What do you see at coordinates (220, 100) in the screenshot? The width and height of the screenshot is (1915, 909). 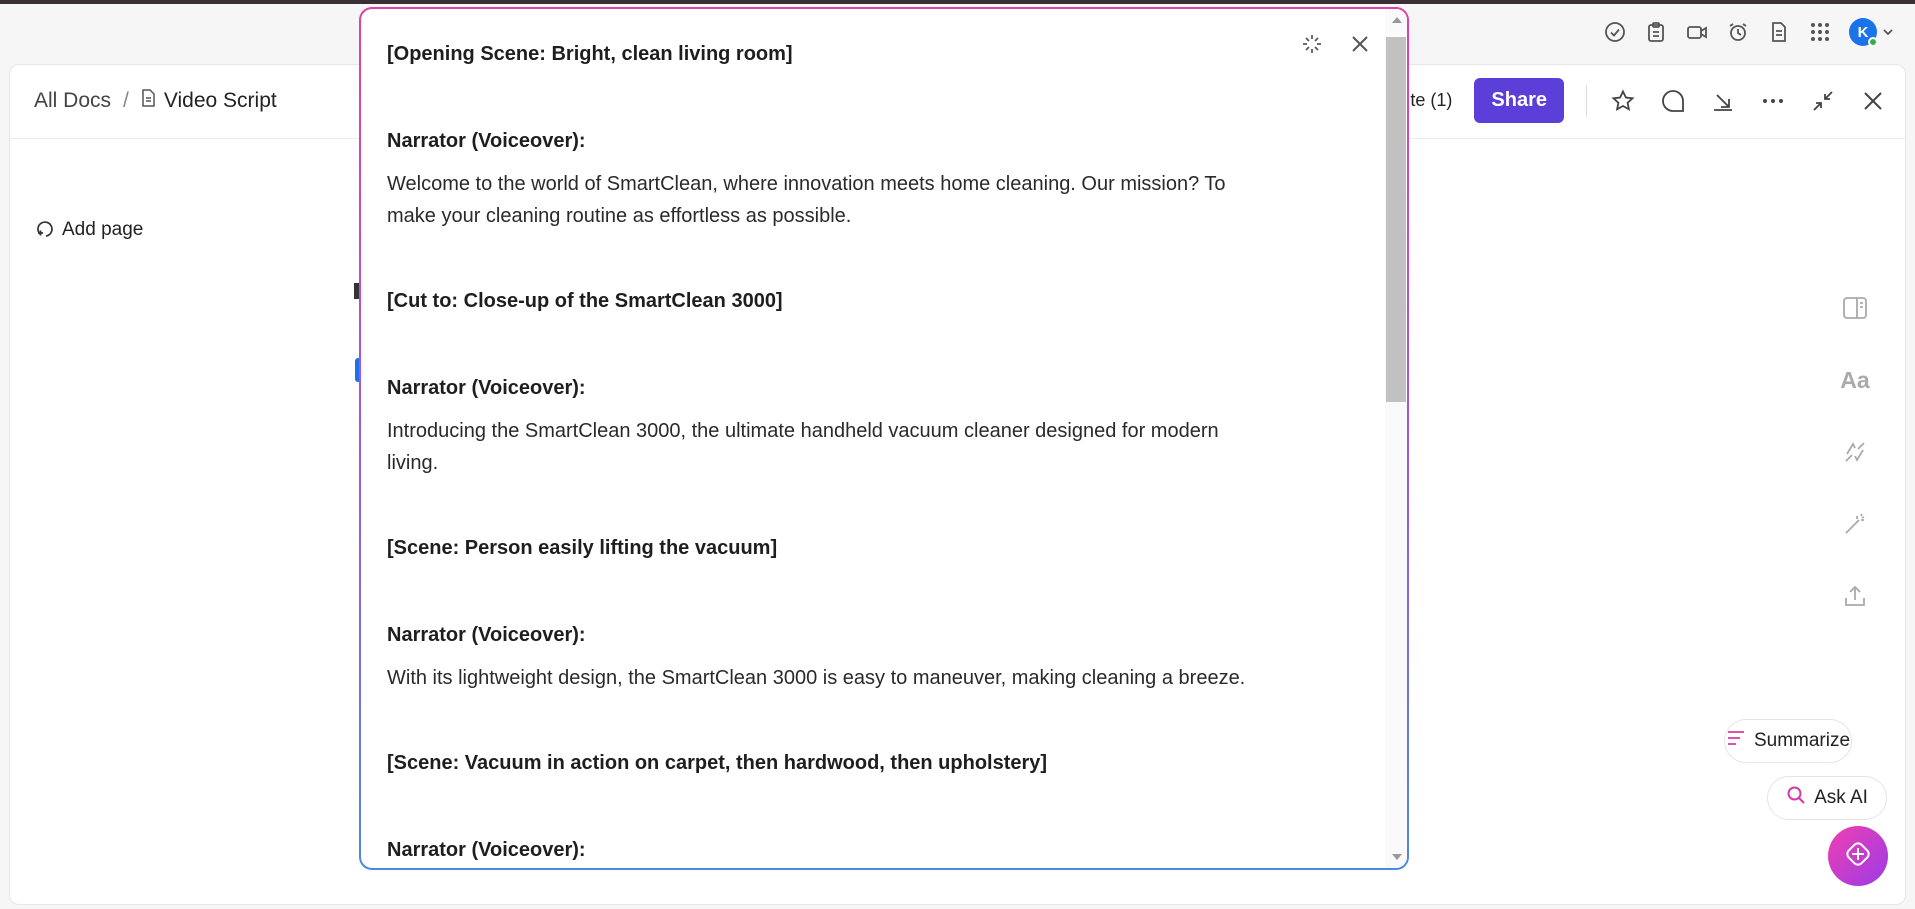 I see `doc-title: Video Script` at bounding box center [220, 100].